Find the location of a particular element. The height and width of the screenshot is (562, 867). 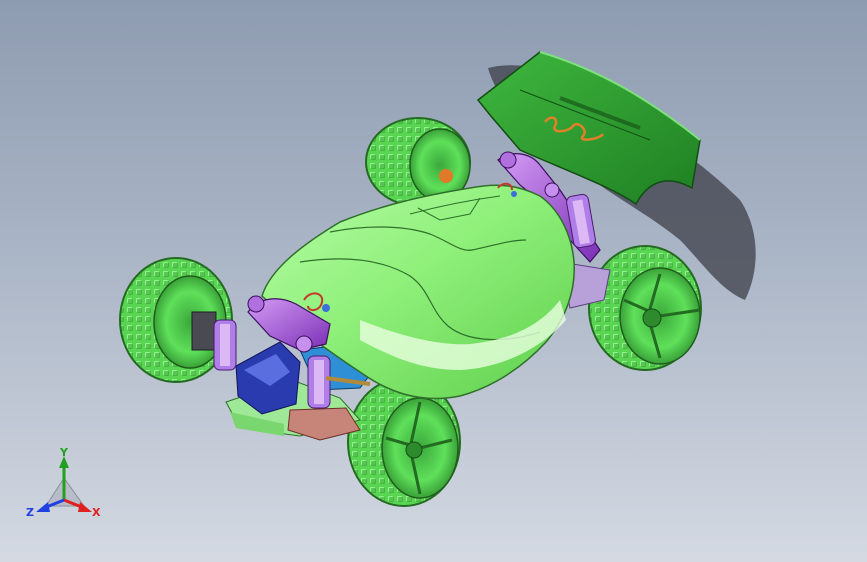

rear-wing is located at coordinates (588, 128).